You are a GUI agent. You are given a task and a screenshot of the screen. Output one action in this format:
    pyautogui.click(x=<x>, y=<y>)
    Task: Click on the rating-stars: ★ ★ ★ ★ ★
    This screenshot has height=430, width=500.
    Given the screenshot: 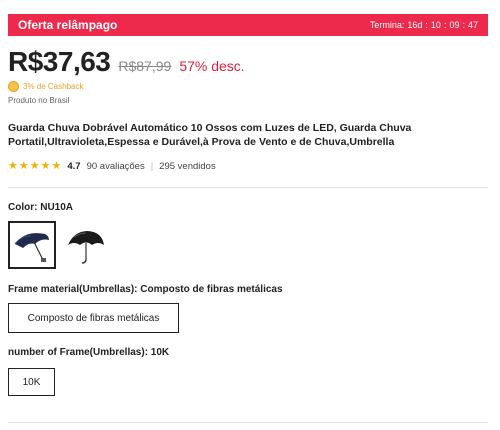 What is the action you would take?
    pyautogui.click(x=34, y=166)
    